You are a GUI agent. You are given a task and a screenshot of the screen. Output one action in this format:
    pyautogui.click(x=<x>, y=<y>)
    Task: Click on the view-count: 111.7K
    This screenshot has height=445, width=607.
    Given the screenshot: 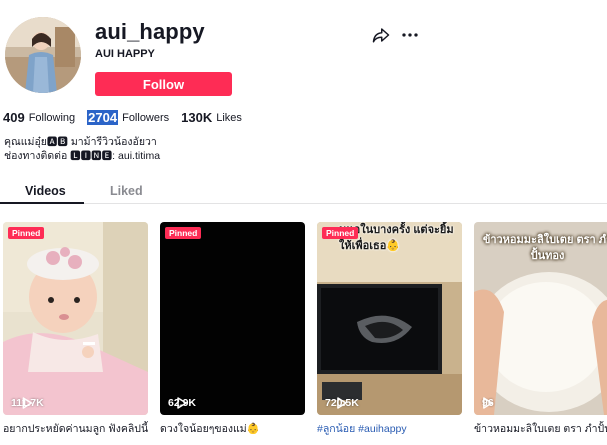 What is the action you would take?
    pyautogui.click(x=27, y=403)
    